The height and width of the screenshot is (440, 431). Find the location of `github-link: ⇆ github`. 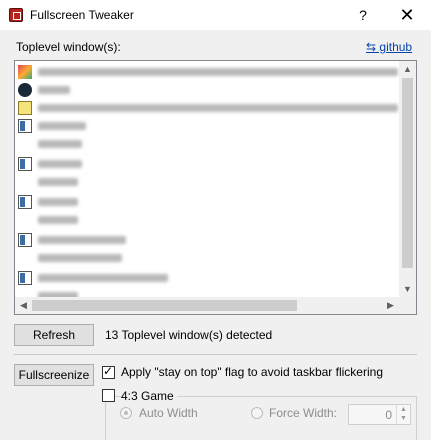

github-link: ⇆ github is located at coordinates (389, 47).